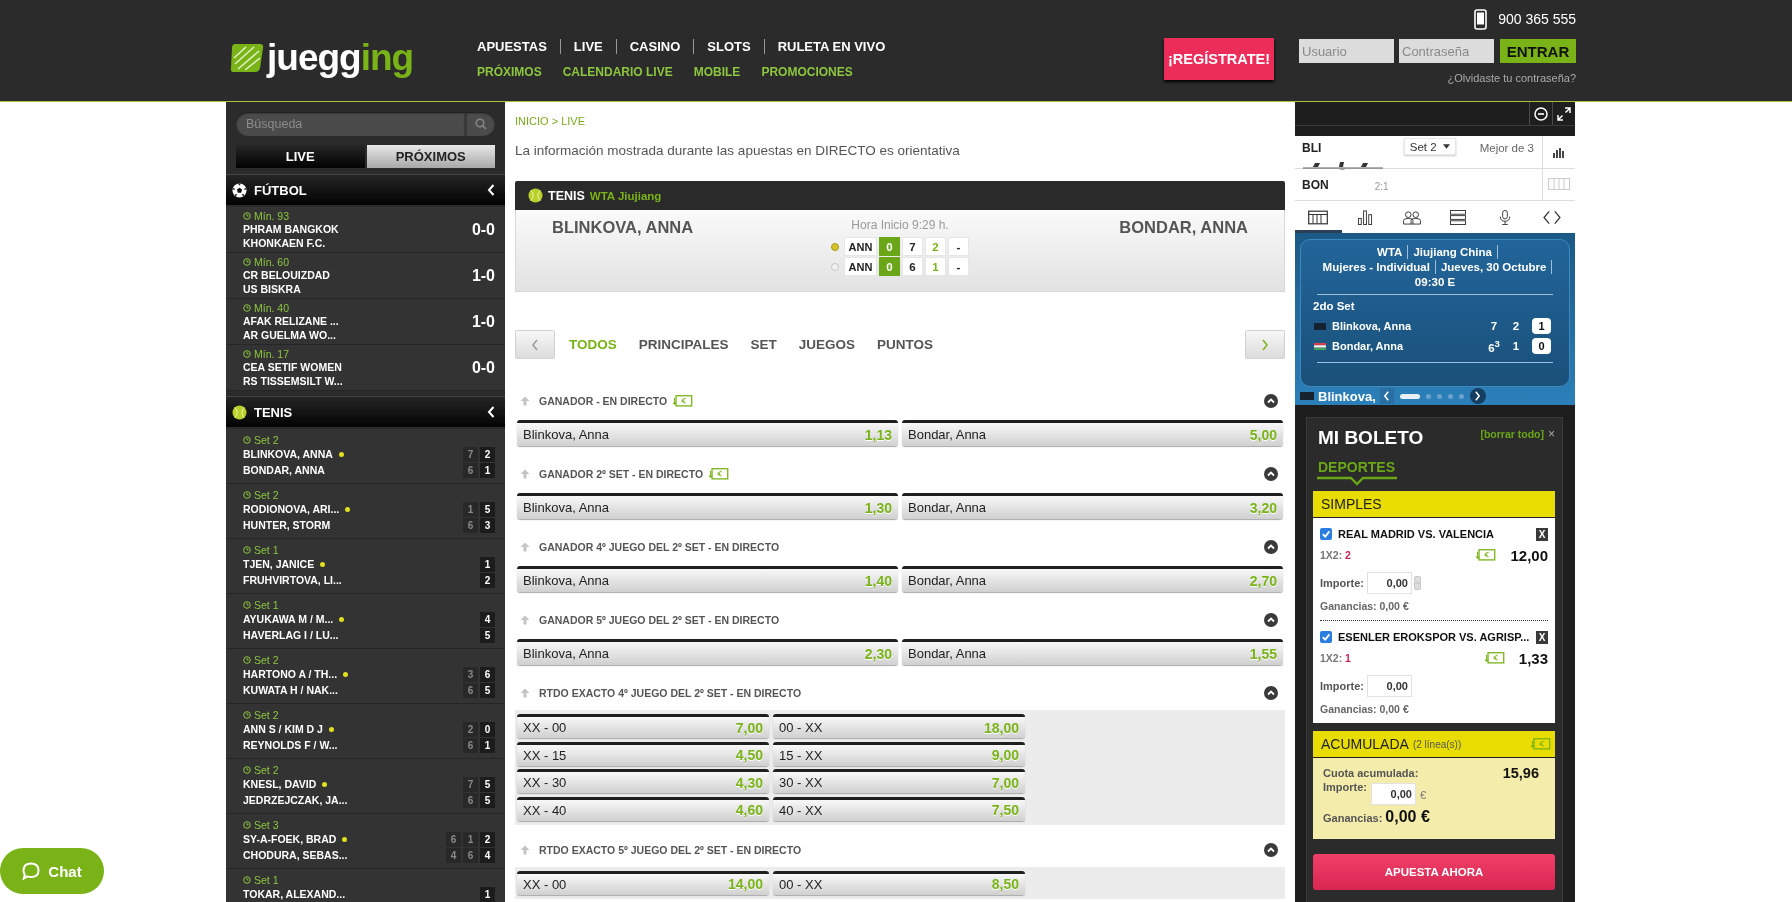 The image size is (1792, 902). I want to click on subnav-link: PRÓXIMOS, so click(509, 72).